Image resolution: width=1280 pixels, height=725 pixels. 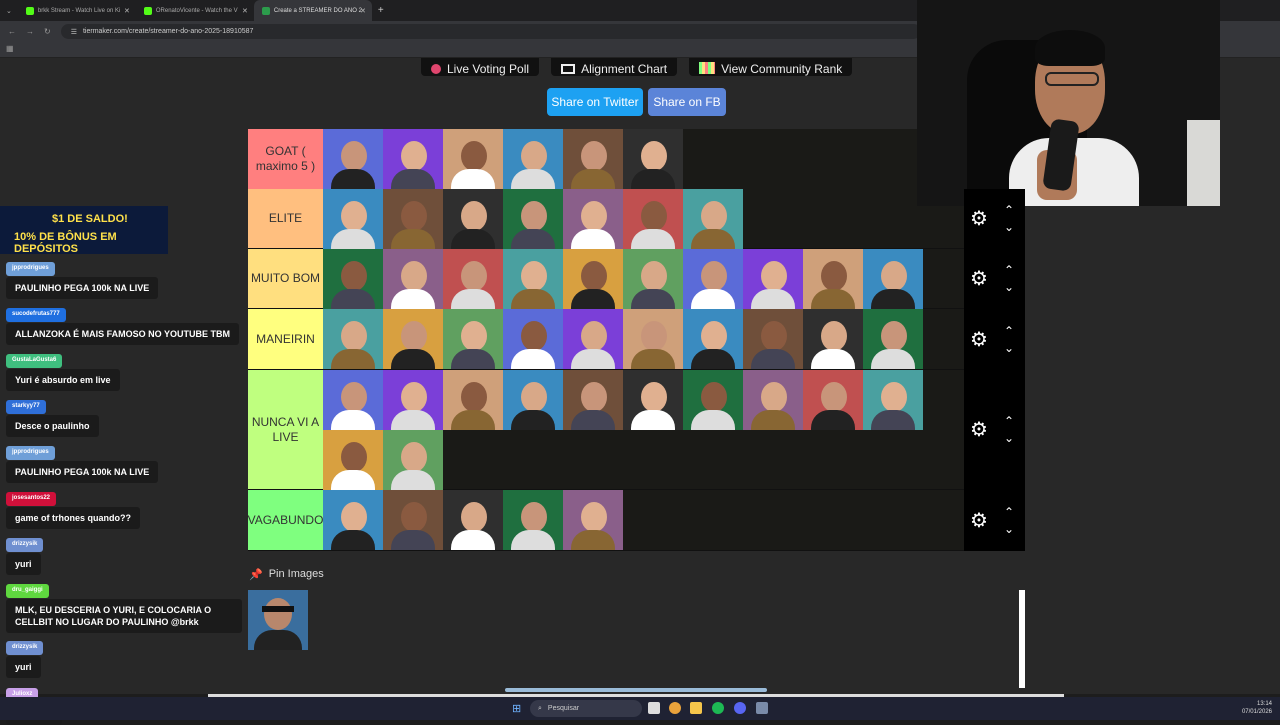 I want to click on community-rank-button: View Community Rank, so click(x=771, y=67).